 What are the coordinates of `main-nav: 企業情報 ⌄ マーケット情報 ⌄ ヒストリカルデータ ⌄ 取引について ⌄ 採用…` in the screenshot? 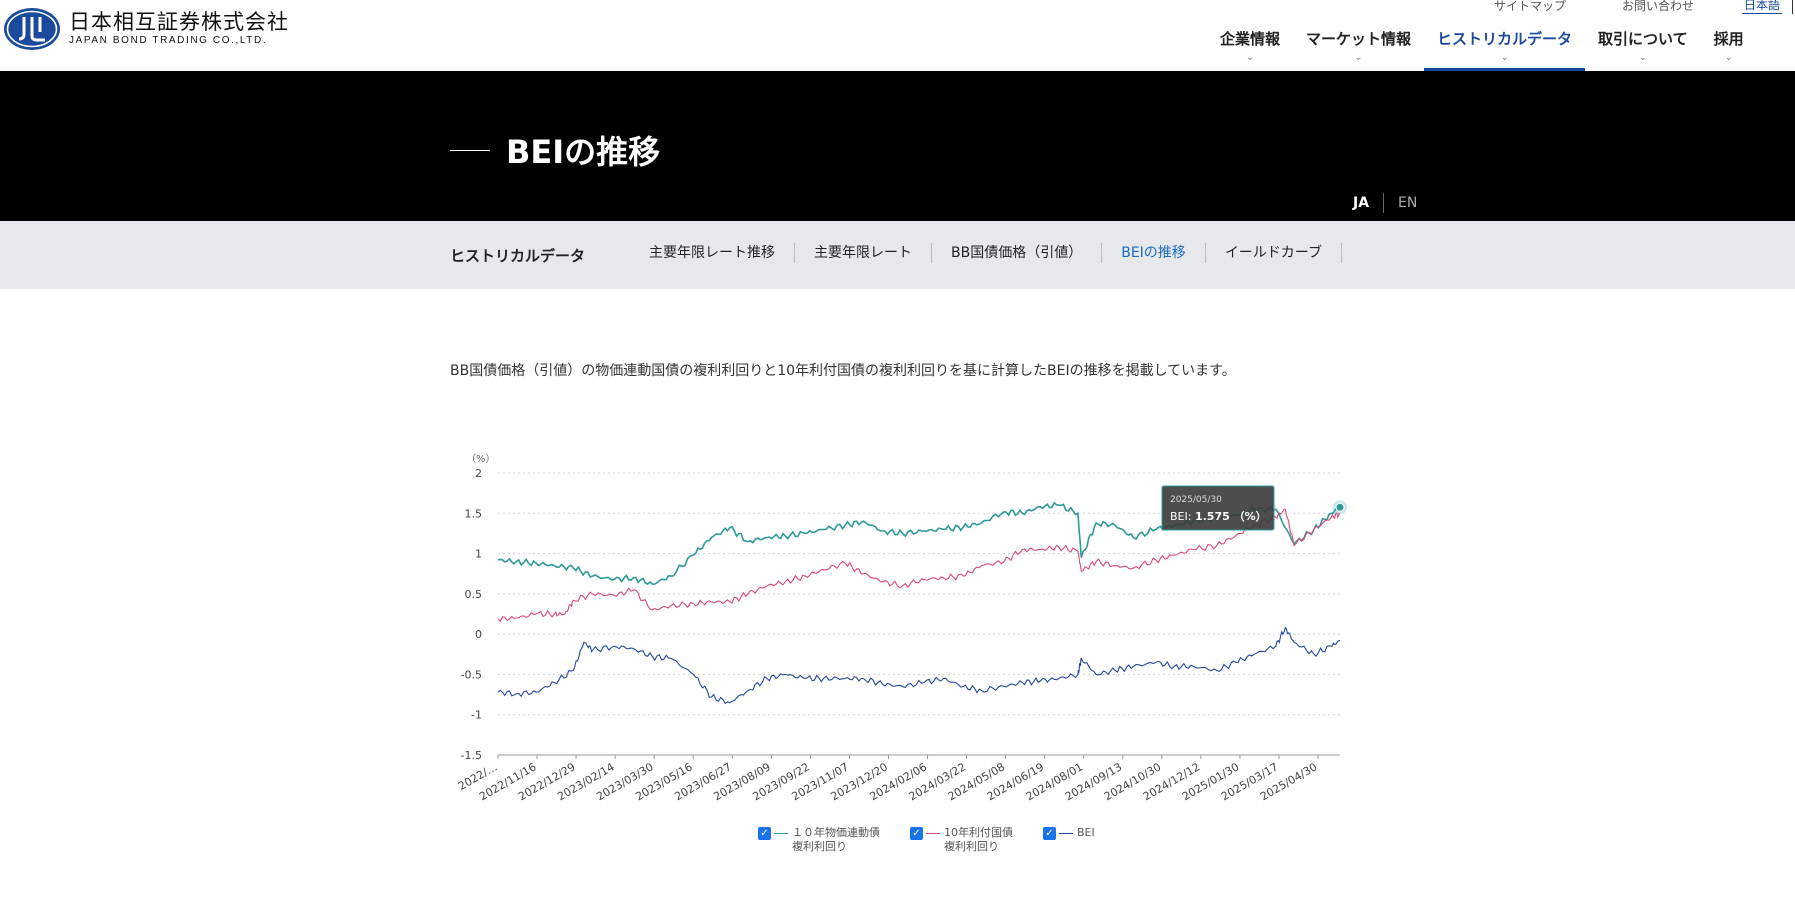 It's located at (1482, 49).